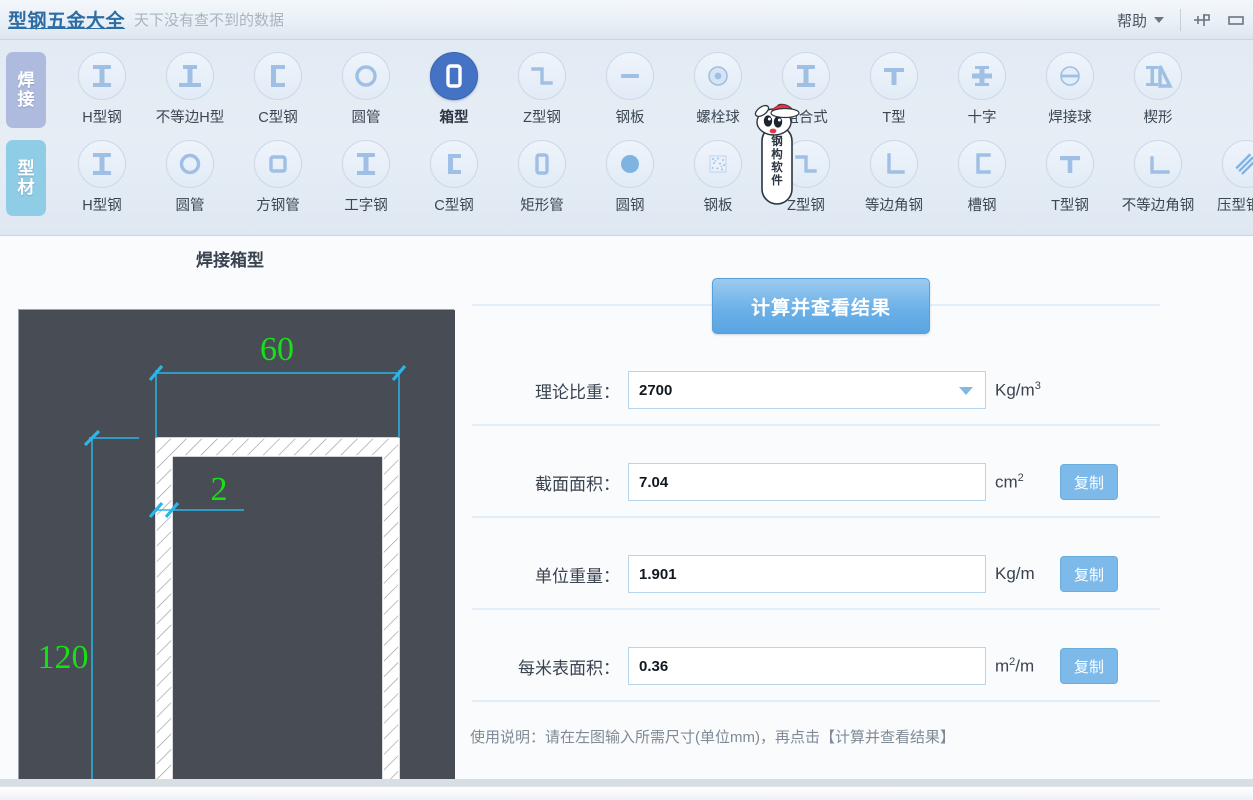 This screenshot has width=1253, height=800. I want to click on round-pipe-icon, so click(190, 164).